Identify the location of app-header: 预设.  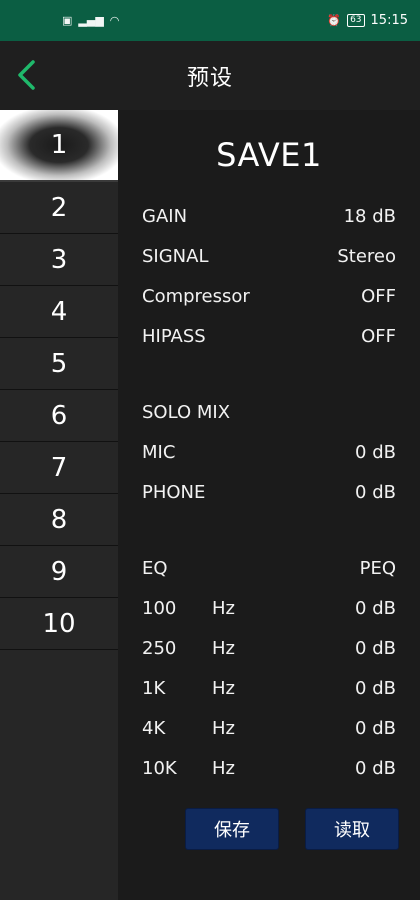
(210, 75).